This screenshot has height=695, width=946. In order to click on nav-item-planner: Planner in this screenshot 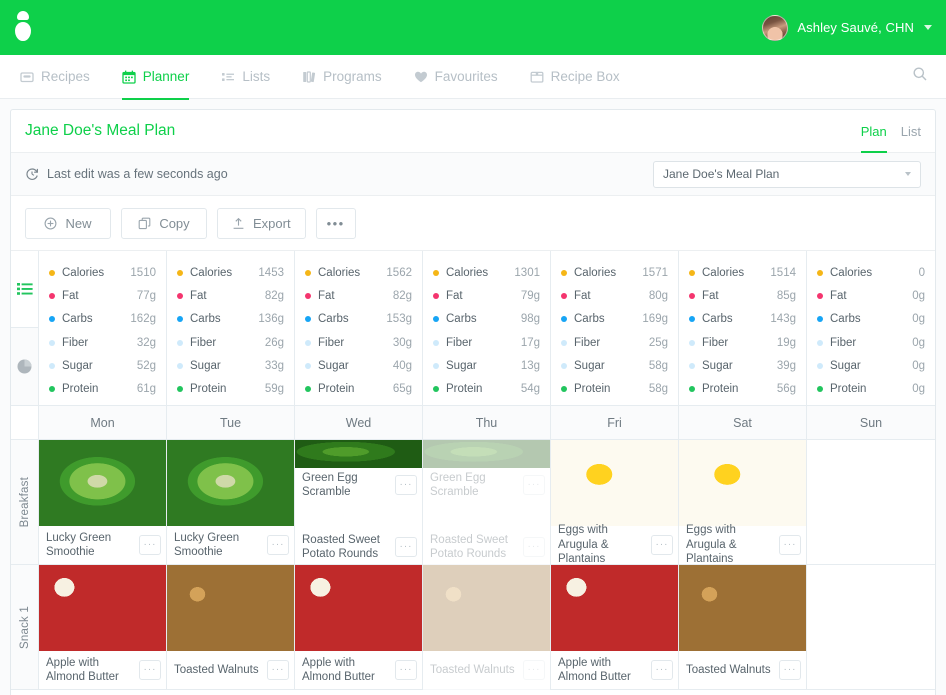, I will do `click(156, 77)`.